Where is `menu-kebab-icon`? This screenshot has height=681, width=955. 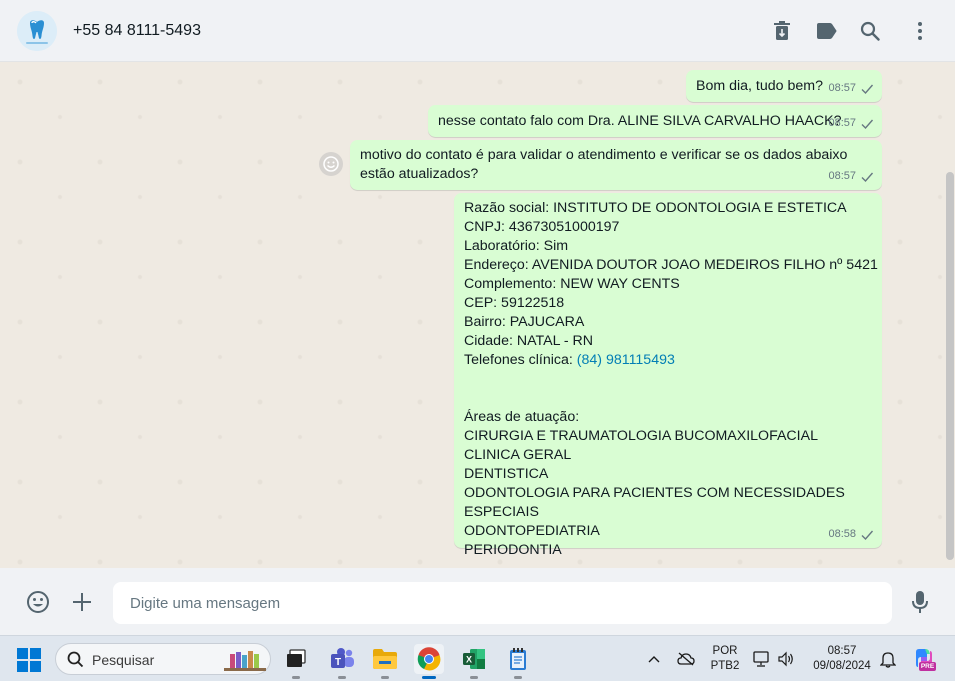
menu-kebab-icon is located at coordinates (920, 31).